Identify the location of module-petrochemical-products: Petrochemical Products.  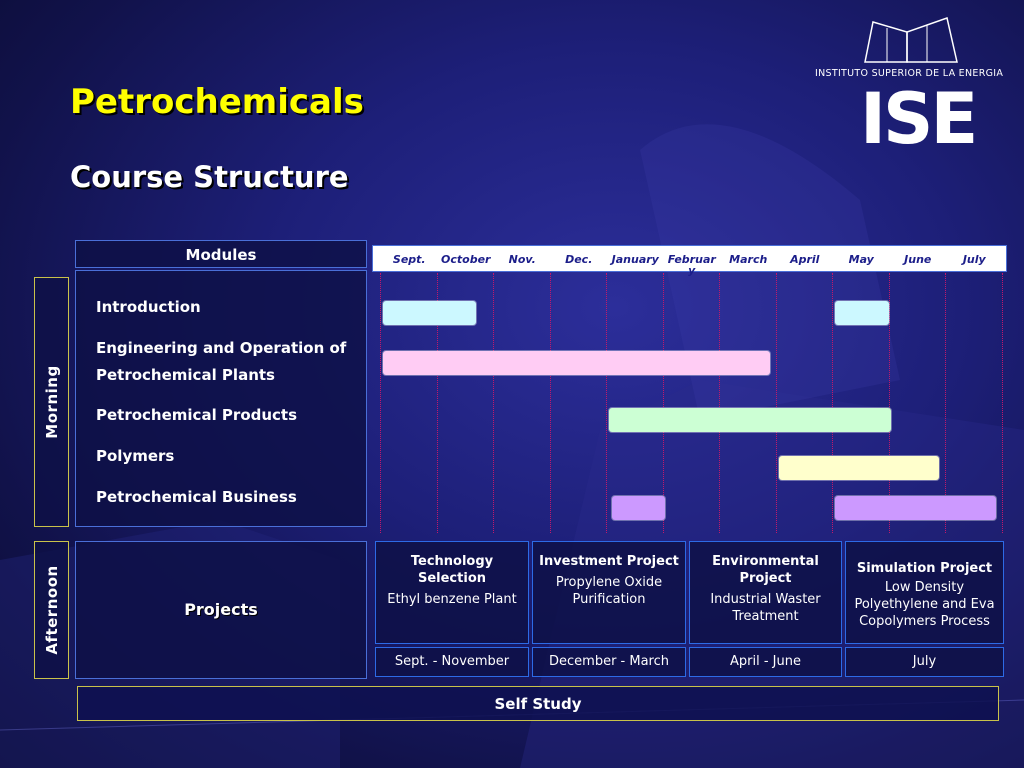
(197, 415).